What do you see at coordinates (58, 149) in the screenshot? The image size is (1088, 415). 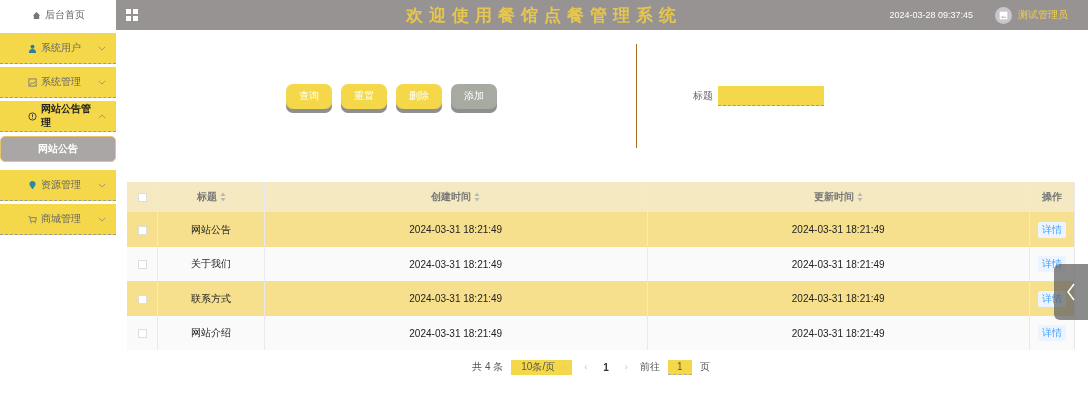 I see `submenu-item: 网站公告` at bounding box center [58, 149].